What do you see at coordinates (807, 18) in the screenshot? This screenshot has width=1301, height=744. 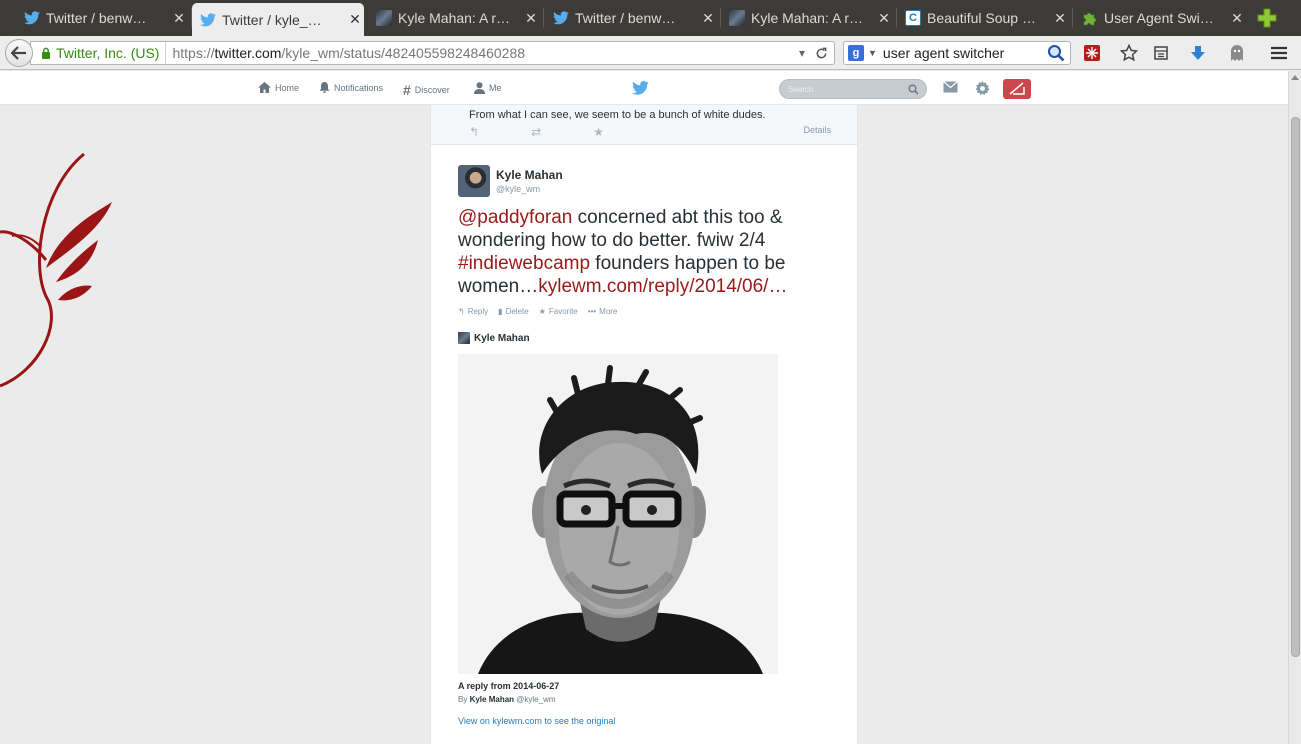 I see `tab-kyle-mahan-2: Kyle Mahan: A r… ✕` at bounding box center [807, 18].